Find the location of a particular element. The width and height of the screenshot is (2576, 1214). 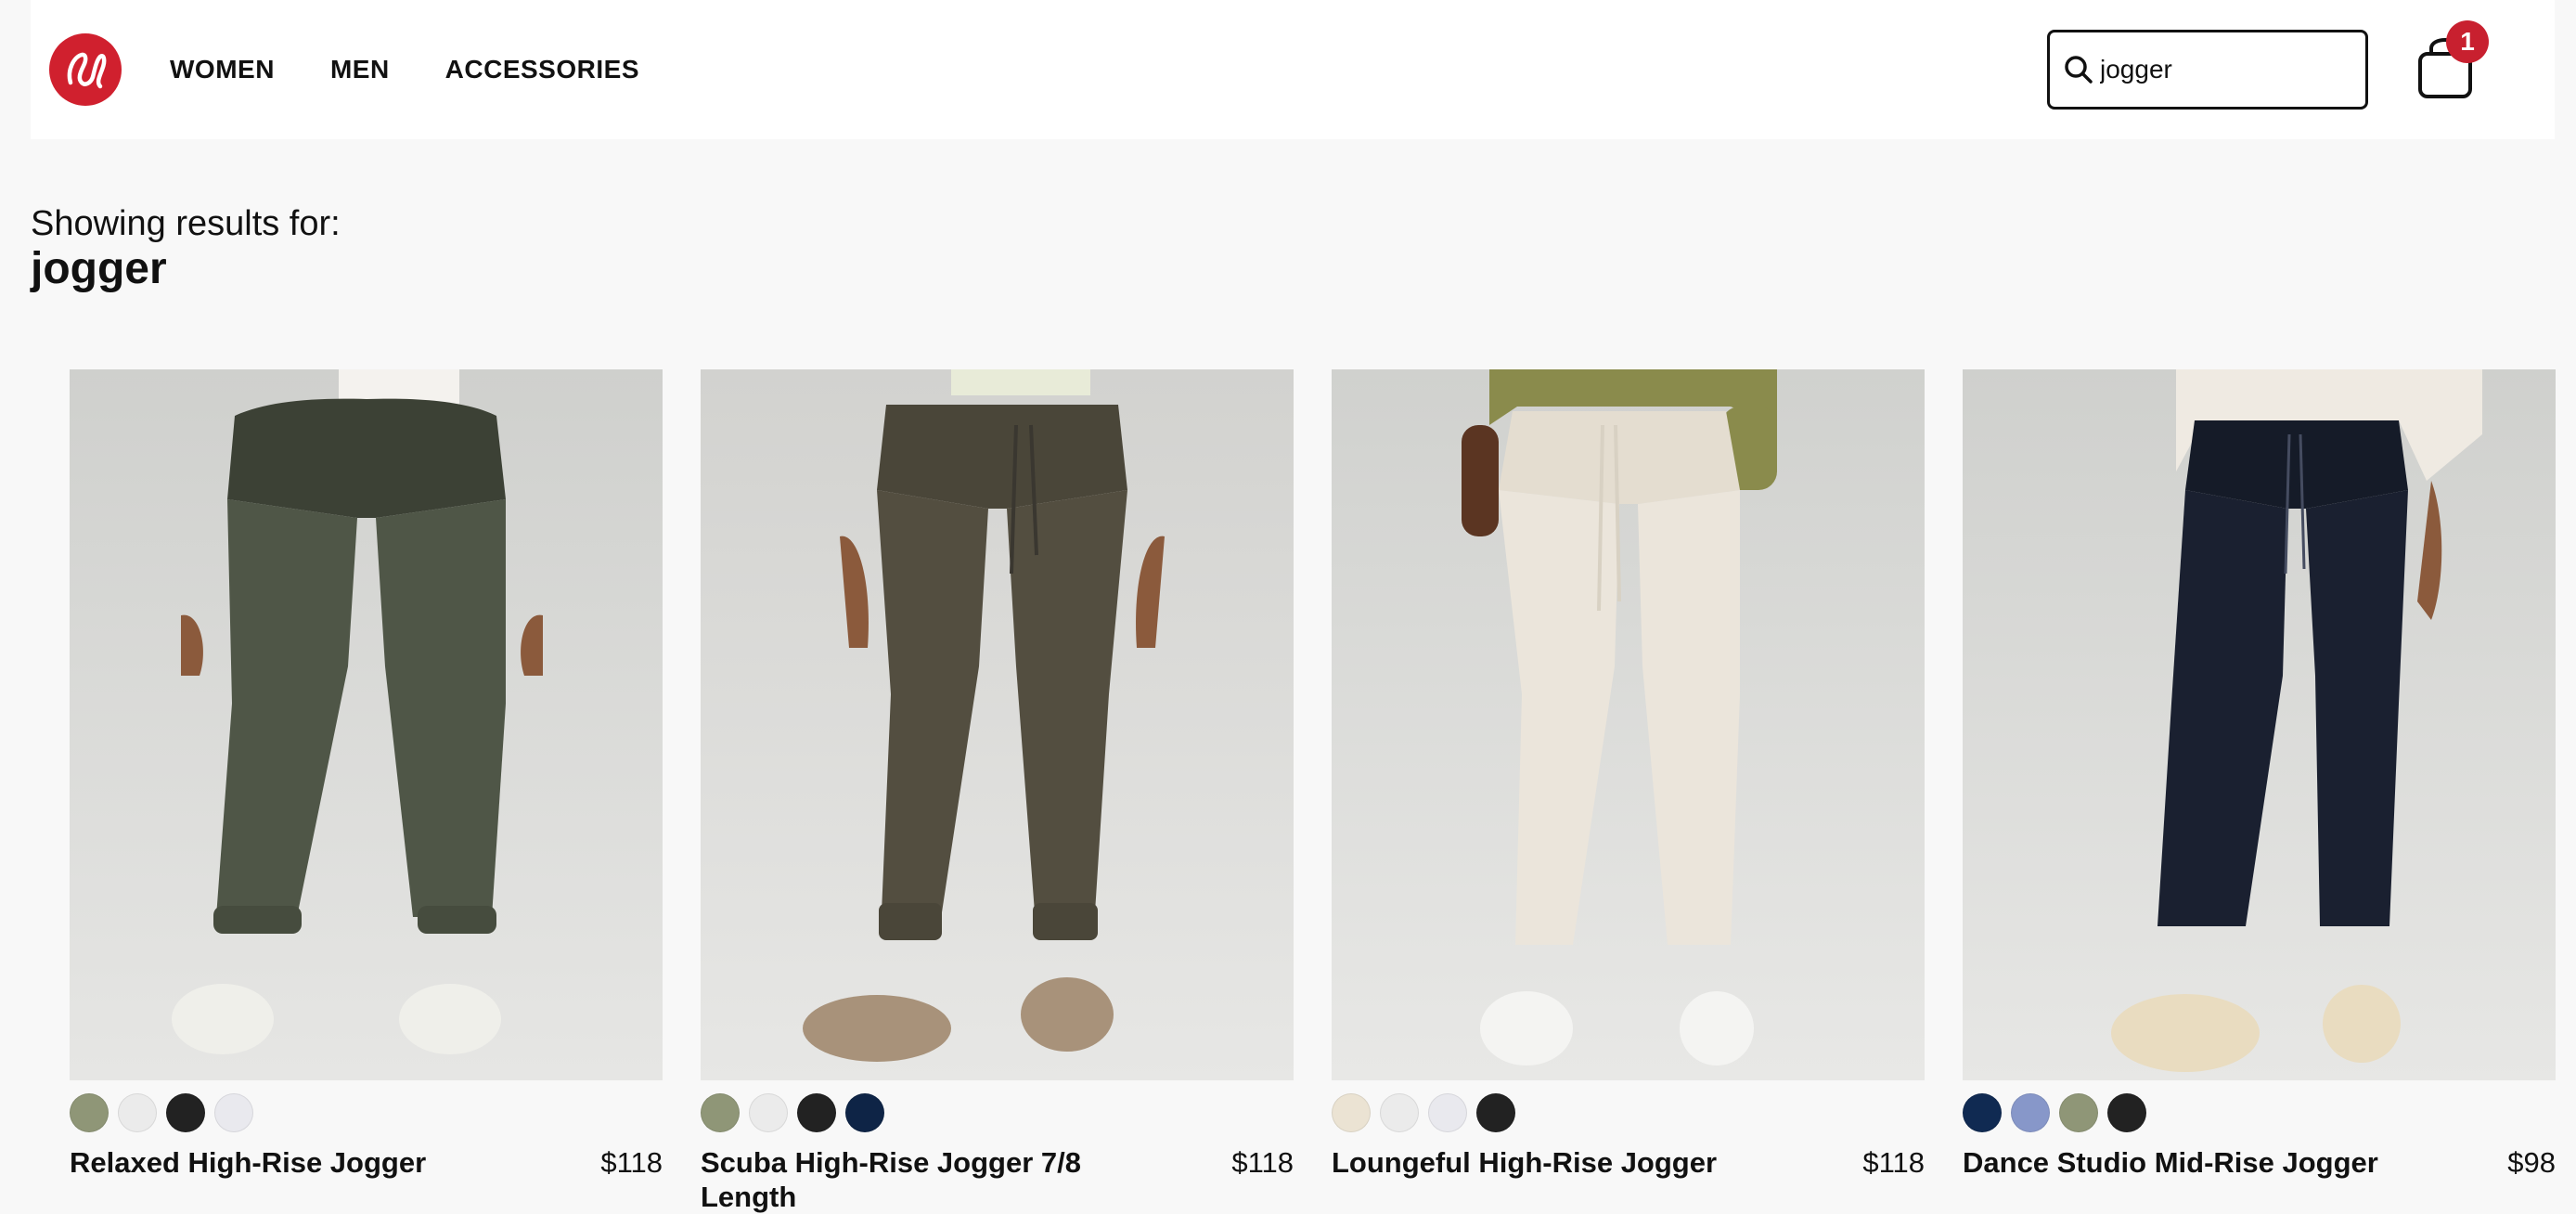

main-nav: WOMEN MEN ACCESSORIES is located at coordinates (405, 69).